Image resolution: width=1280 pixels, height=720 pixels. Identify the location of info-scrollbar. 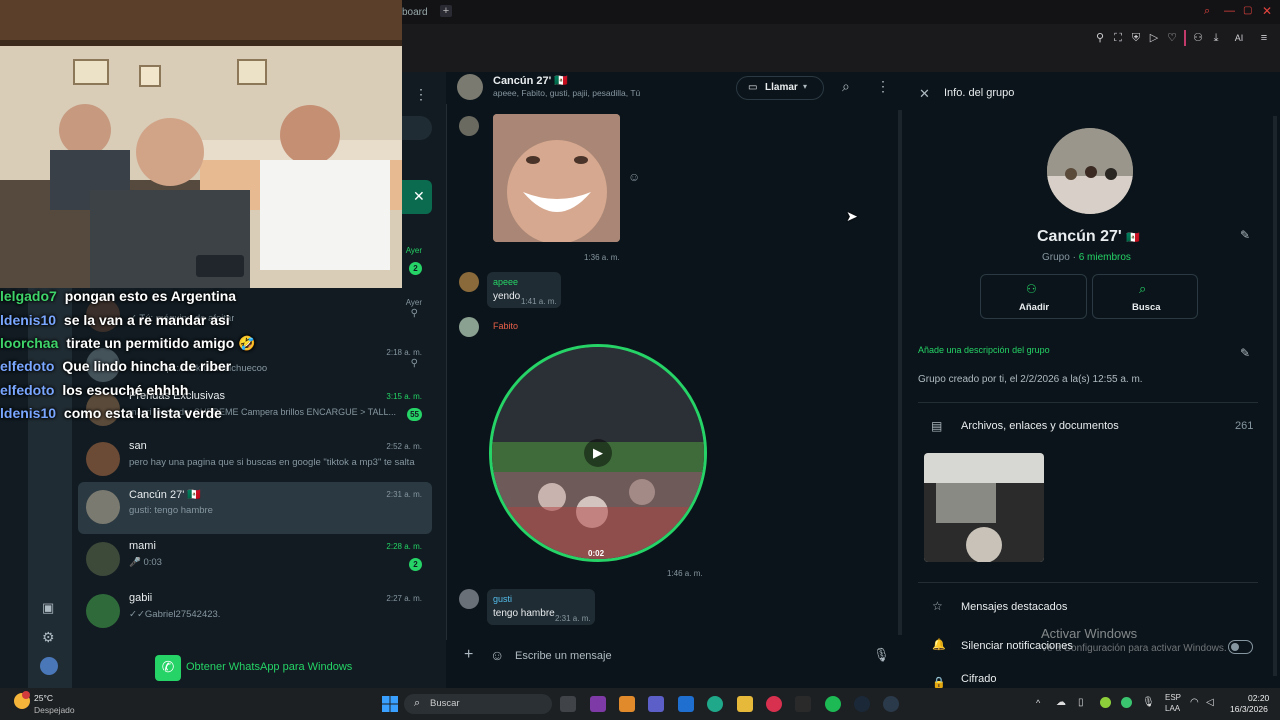
(1275, 396).